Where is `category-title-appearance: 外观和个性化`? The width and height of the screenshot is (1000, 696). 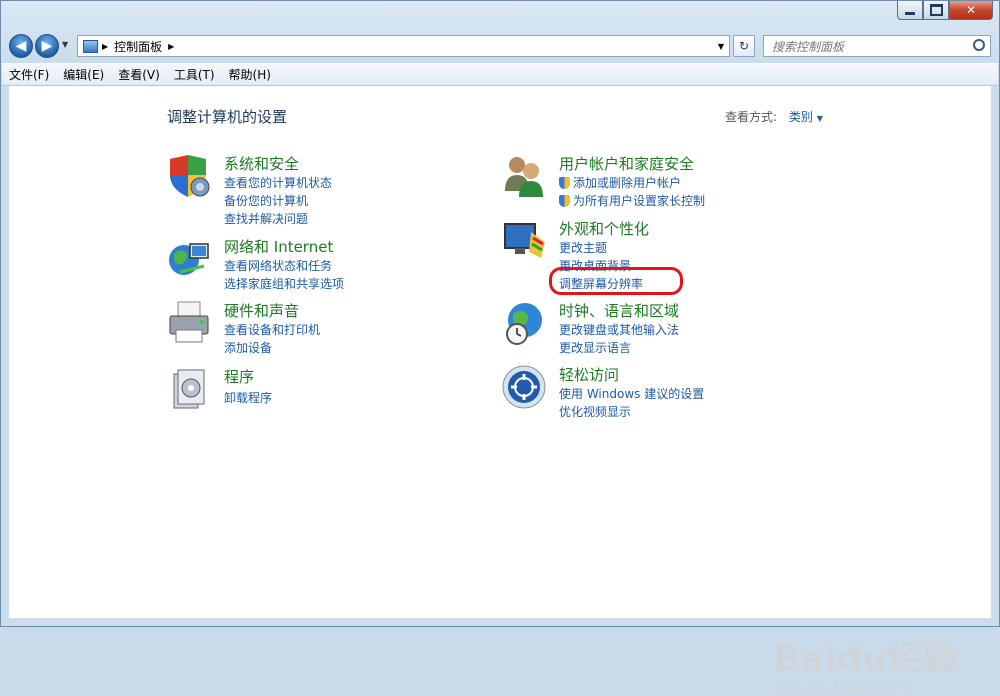
category-title-appearance: 外观和个性化 is located at coordinates (604, 228).